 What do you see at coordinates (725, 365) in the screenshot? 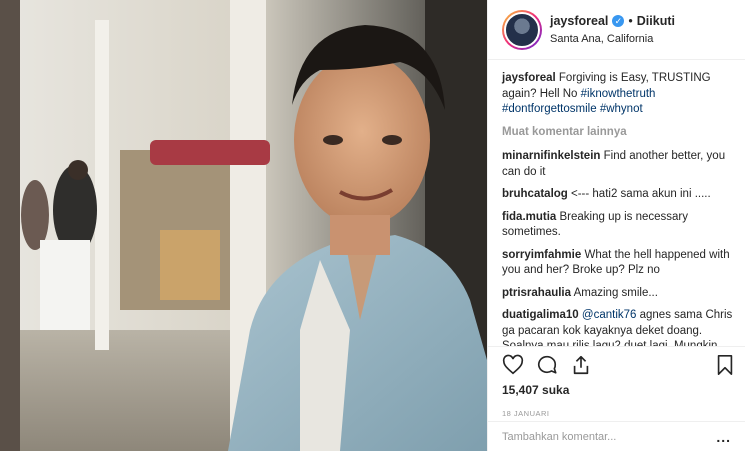
I see `bookmark-icon` at bounding box center [725, 365].